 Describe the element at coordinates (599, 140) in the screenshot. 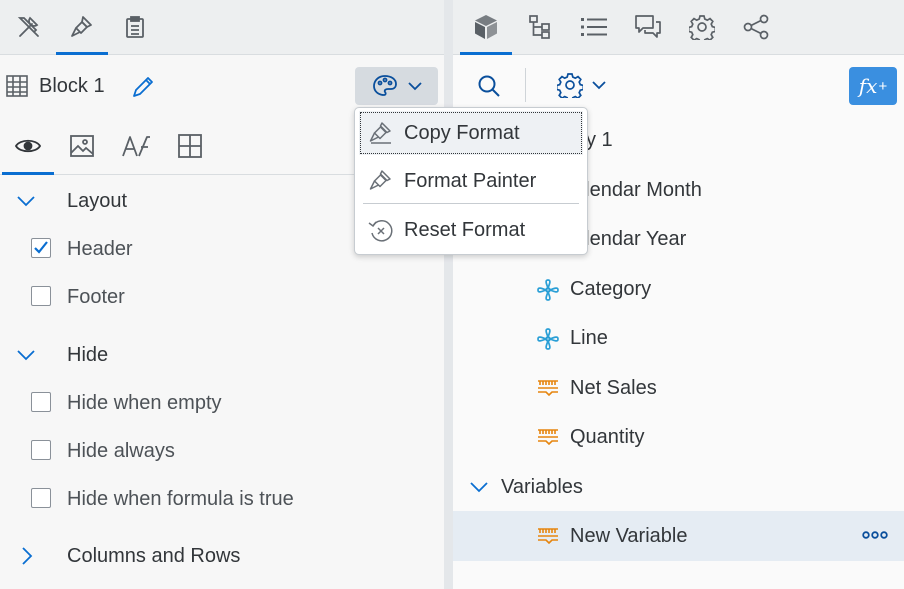

I see `tree-query-label: y 1` at that location.